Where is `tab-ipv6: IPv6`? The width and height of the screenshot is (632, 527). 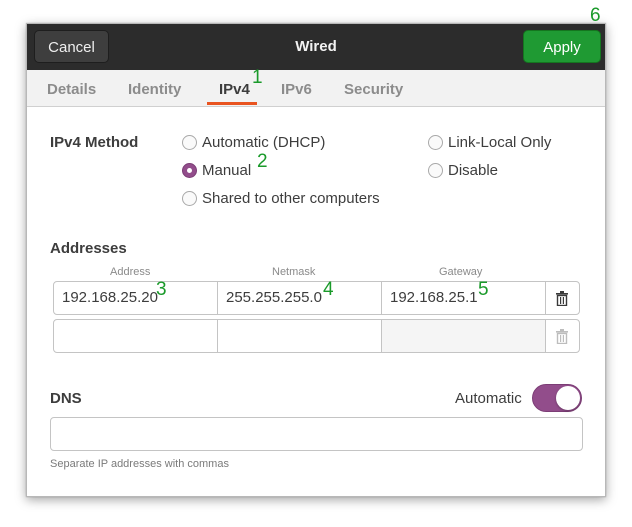
tab-ipv6: IPv6 is located at coordinates (296, 89).